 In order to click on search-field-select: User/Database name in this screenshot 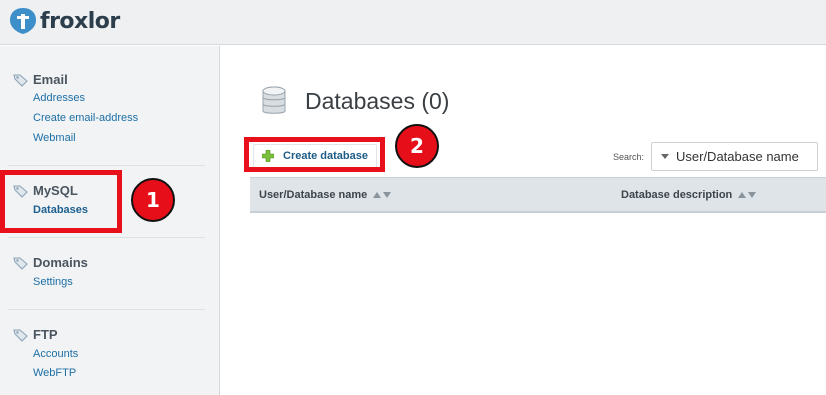, I will do `click(734, 156)`.